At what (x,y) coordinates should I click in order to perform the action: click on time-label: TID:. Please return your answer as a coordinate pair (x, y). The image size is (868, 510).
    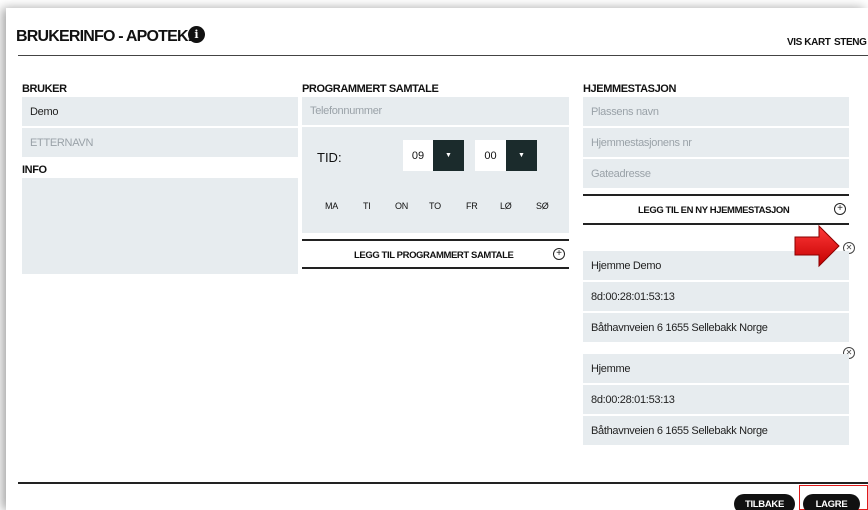
    Looking at the image, I should click on (329, 157).